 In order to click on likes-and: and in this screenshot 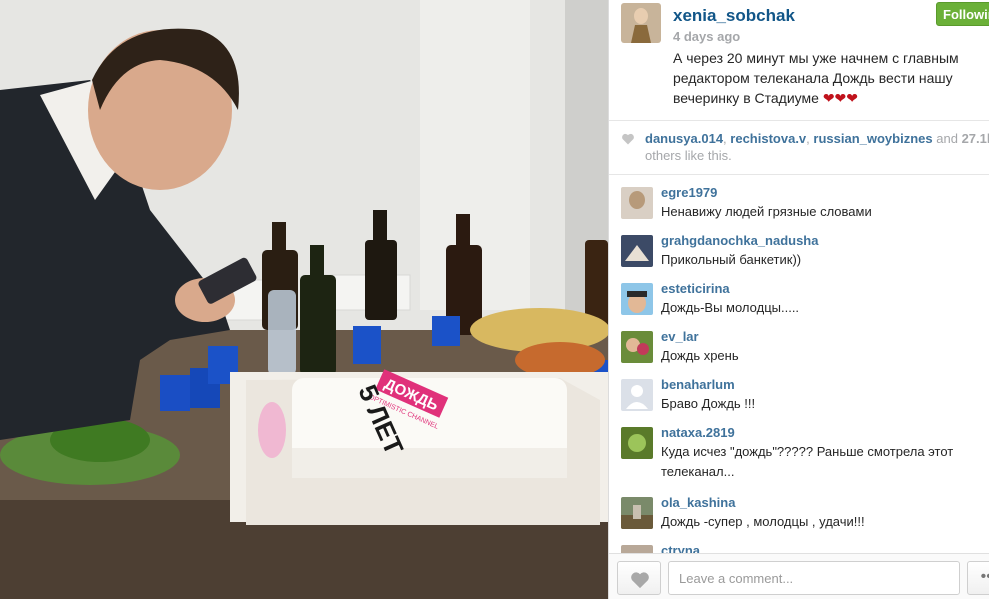, I will do `click(947, 138)`.